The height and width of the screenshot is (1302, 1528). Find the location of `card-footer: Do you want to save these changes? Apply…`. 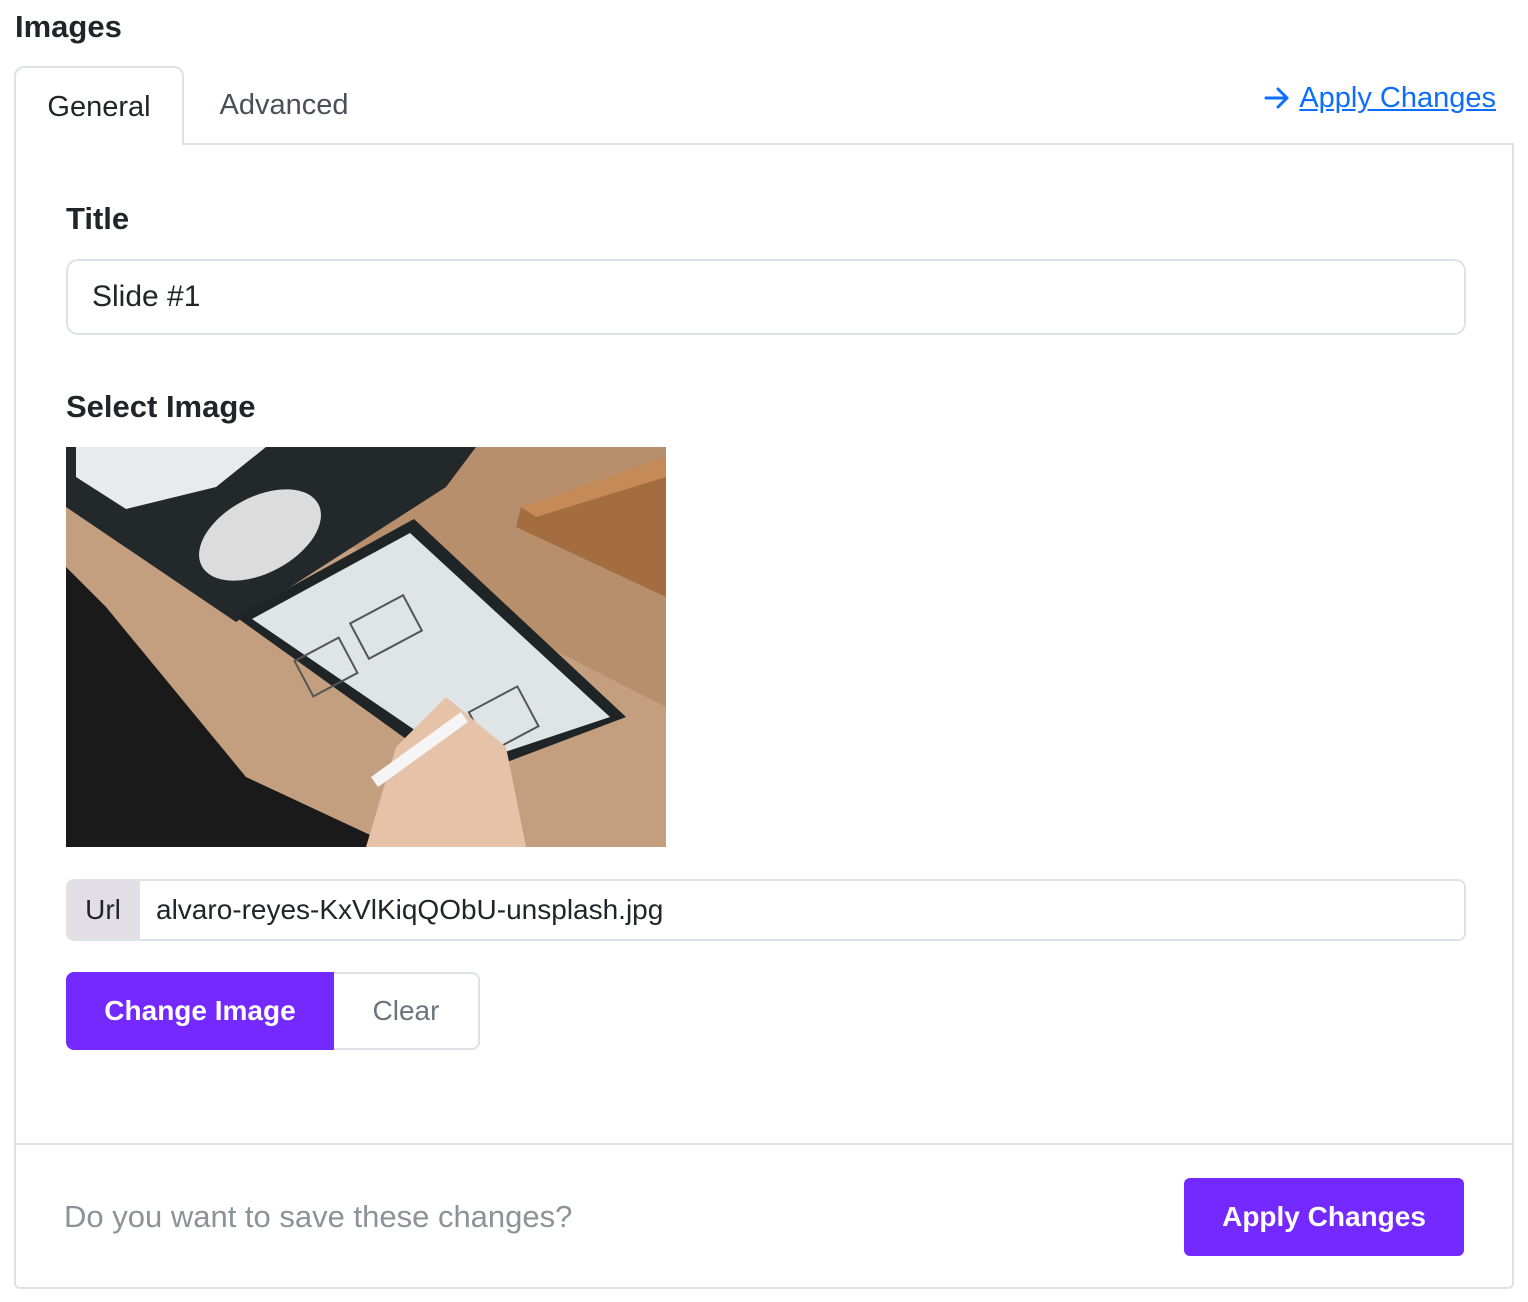

card-footer: Do you want to save these changes? Apply… is located at coordinates (764, 1215).